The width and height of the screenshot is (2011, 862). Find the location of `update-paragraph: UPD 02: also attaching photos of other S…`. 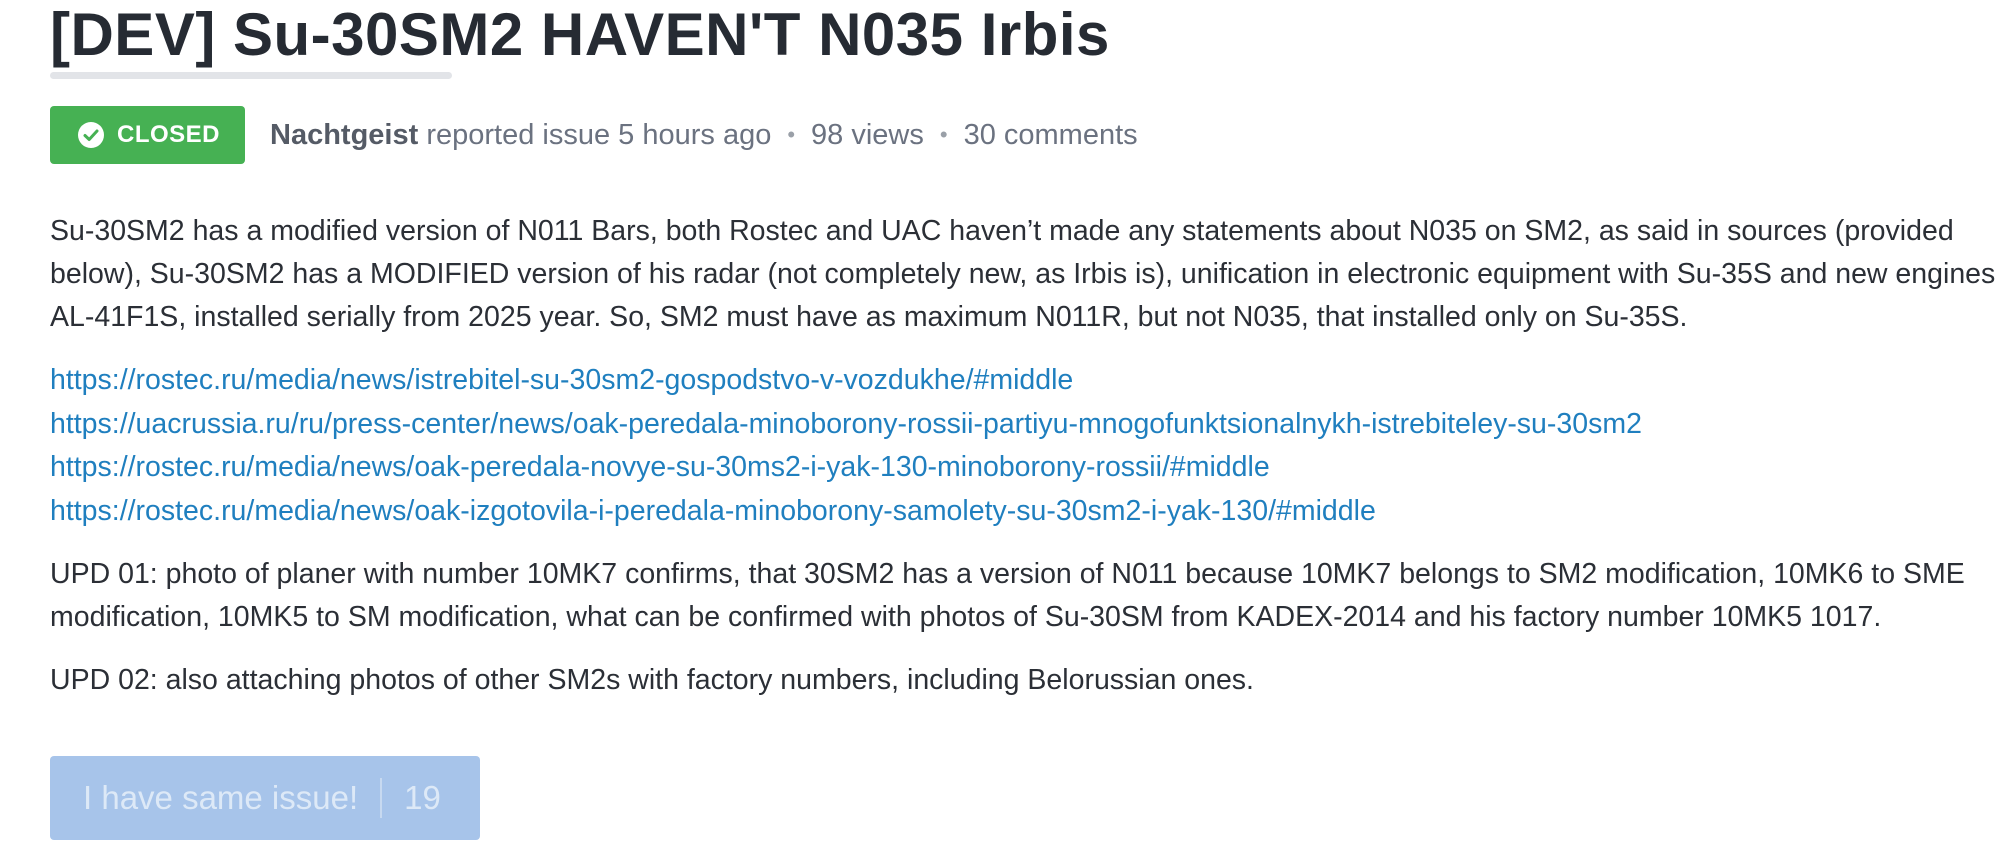

update-paragraph: UPD 02: also attaching photos of other S… is located at coordinates (652, 680).